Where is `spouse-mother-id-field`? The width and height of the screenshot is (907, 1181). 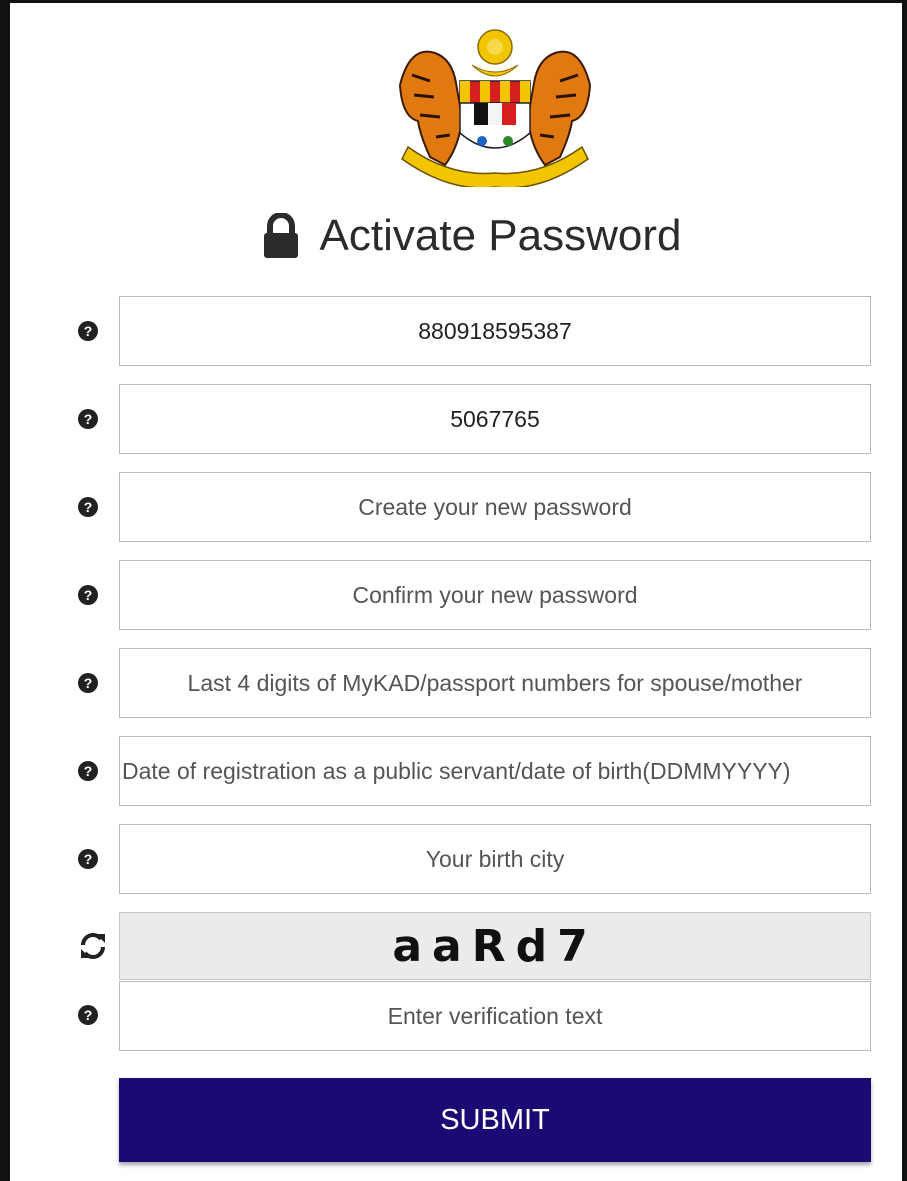 spouse-mother-id-field is located at coordinates (495, 683).